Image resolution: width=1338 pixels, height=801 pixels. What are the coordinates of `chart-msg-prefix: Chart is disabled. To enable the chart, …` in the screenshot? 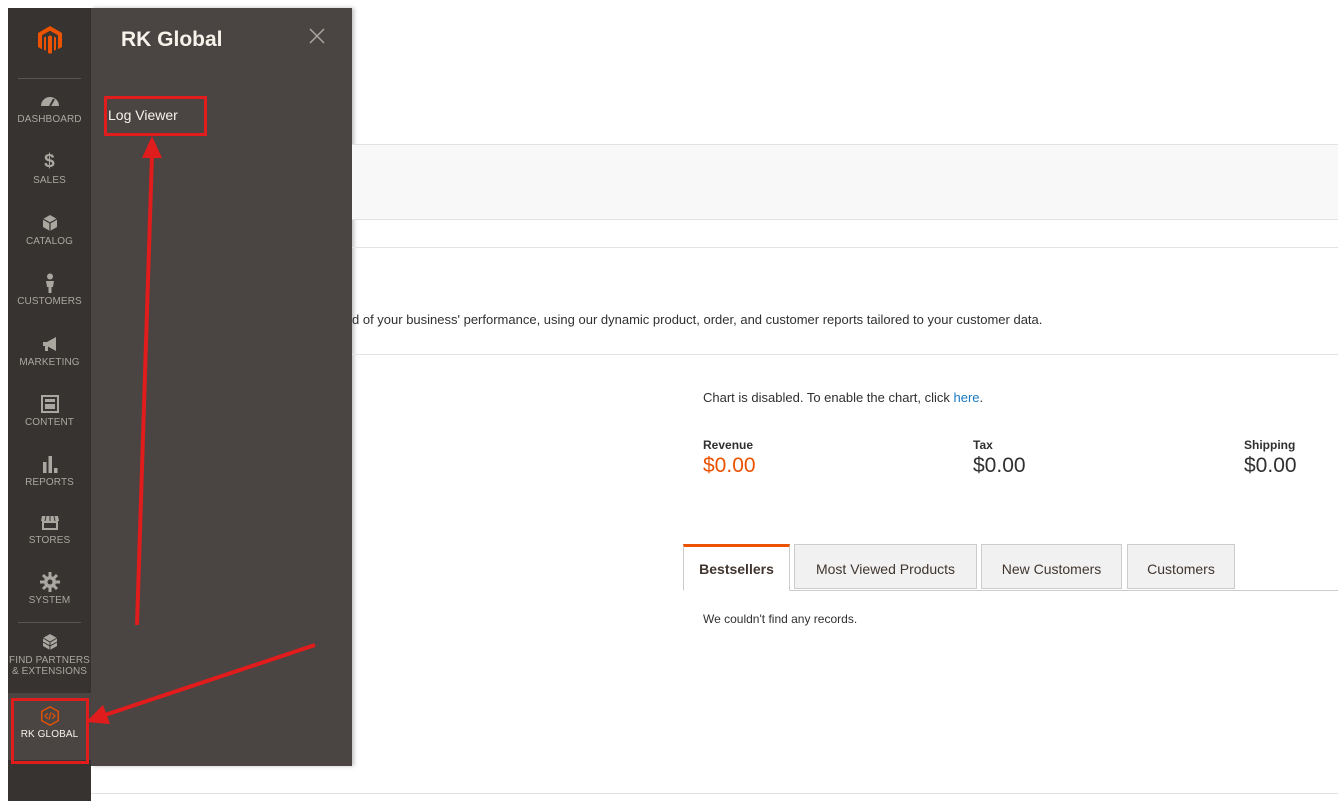 It's located at (828, 397).